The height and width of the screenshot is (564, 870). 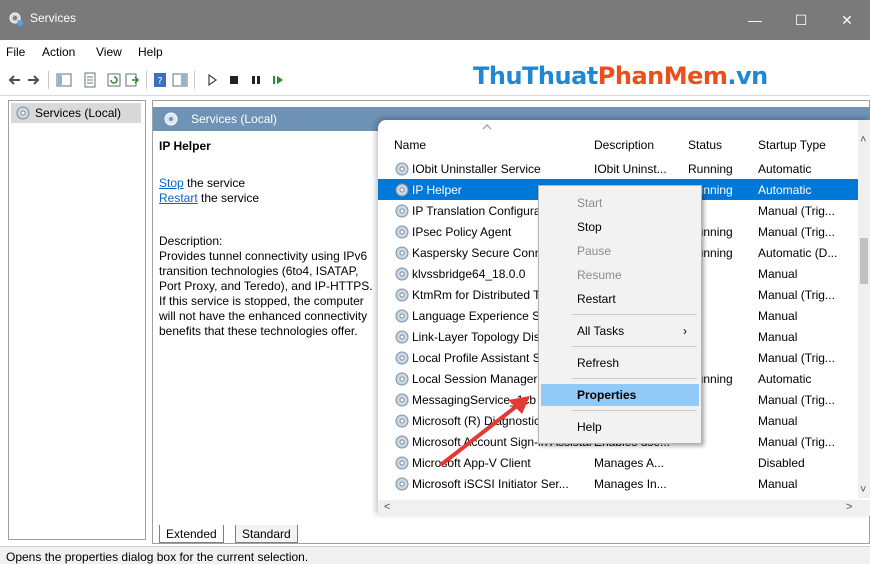 What do you see at coordinates (847, 20) in the screenshot?
I see `close-button: ✕` at bounding box center [847, 20].